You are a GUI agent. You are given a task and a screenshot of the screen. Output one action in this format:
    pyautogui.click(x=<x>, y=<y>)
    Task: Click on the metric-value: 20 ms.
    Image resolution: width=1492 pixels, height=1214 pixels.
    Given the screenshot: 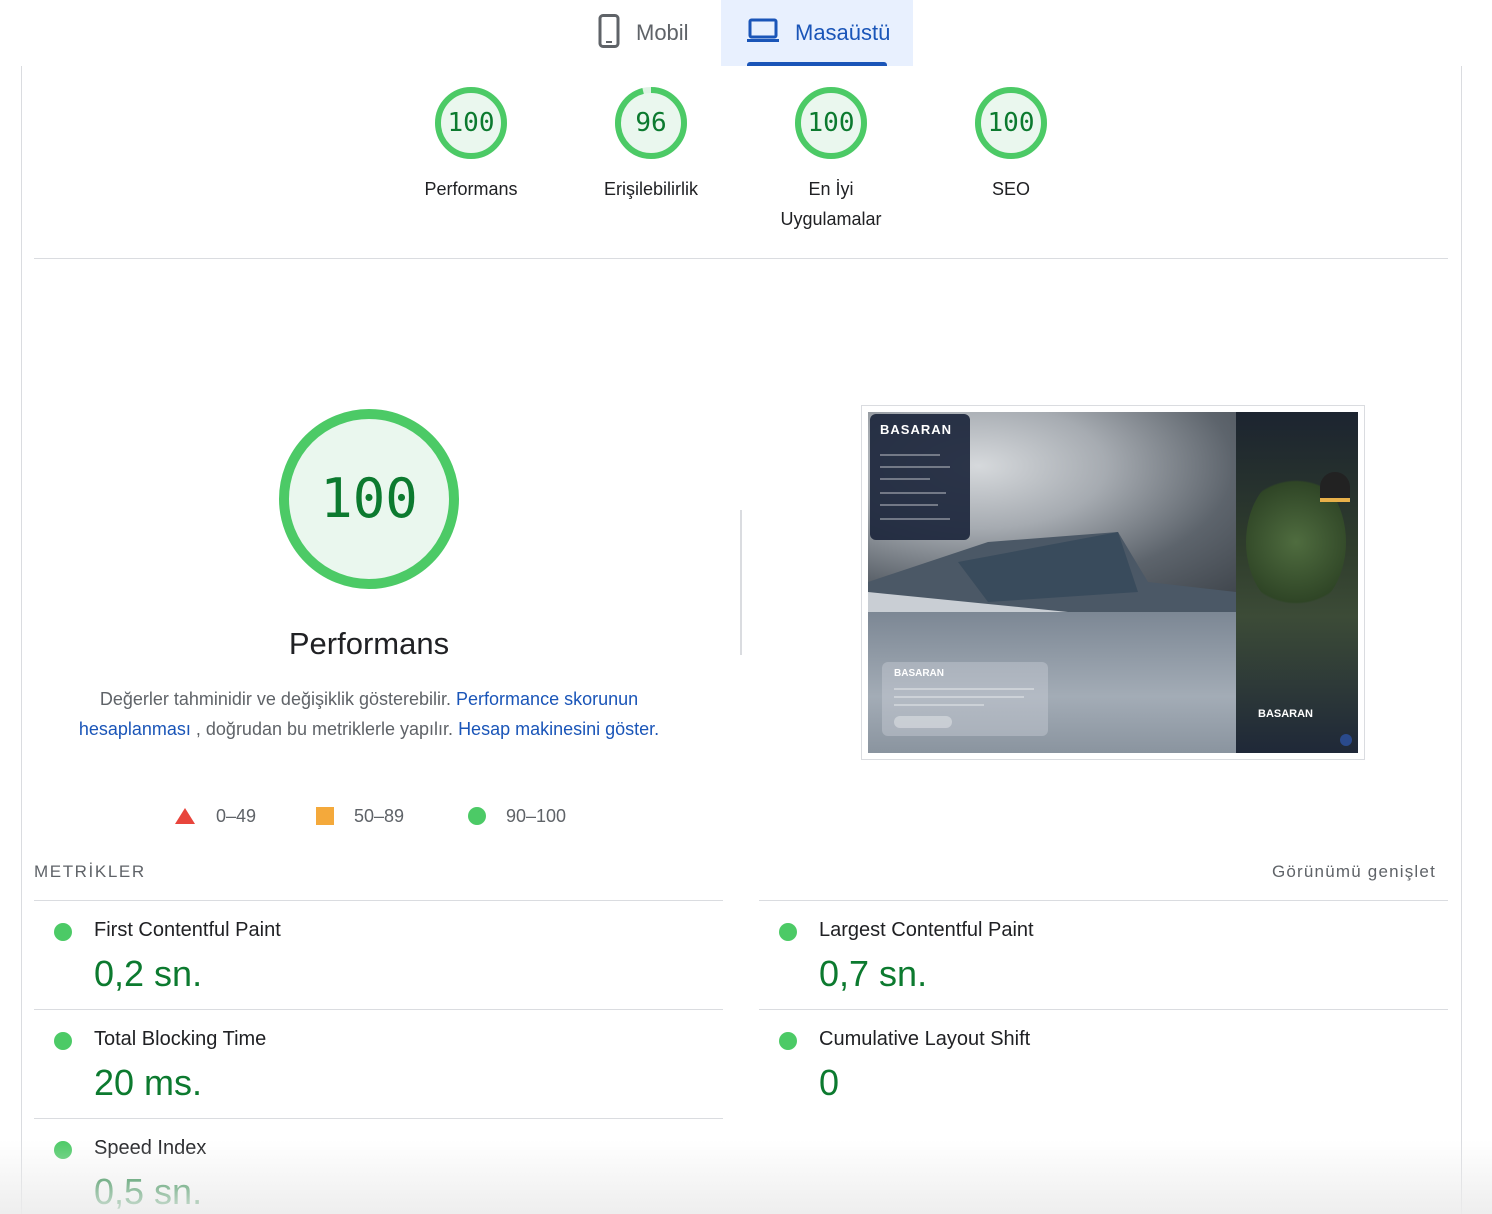 What is the action you would take?
    pyautogui.click(x=148, y=1082)
    